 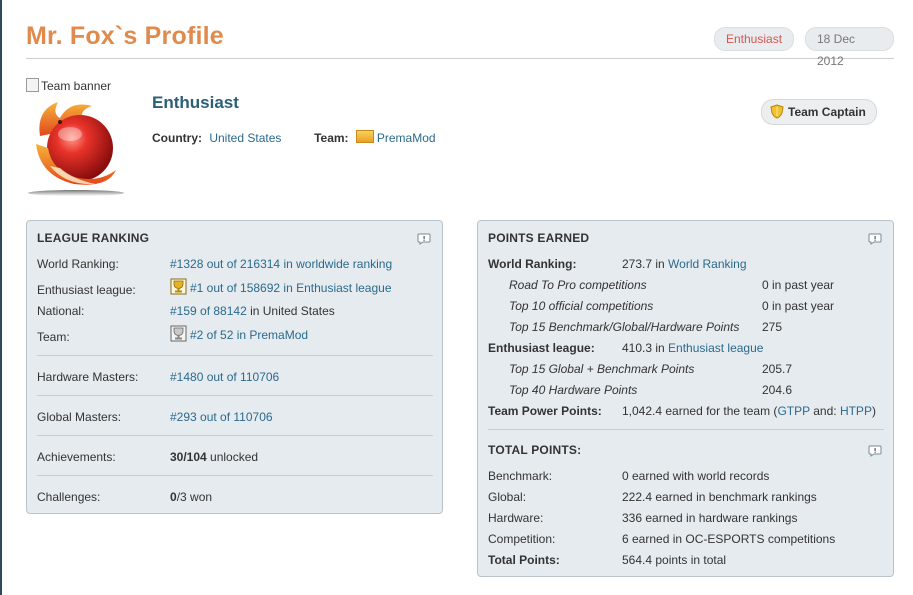 What do you see at coordinates (715, 348) in the screenshot?
I see `pe-league-link: Enthusiast league` at bounding box center [715, 348].